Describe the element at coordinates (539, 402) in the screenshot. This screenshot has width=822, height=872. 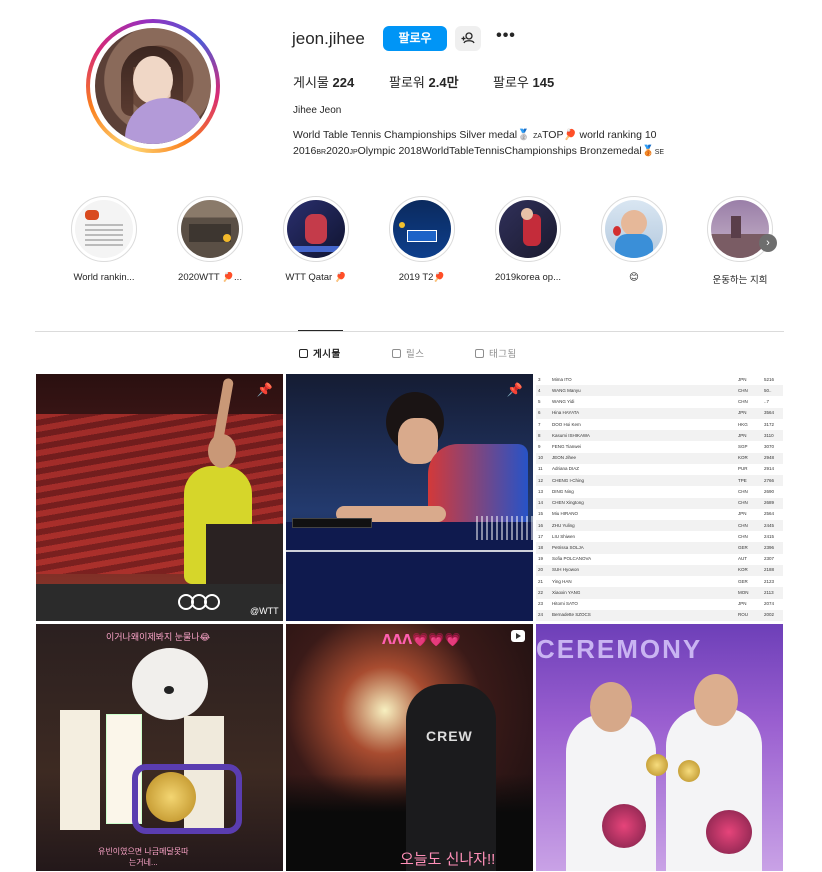
I see `ranking-cell: 5` at that location.